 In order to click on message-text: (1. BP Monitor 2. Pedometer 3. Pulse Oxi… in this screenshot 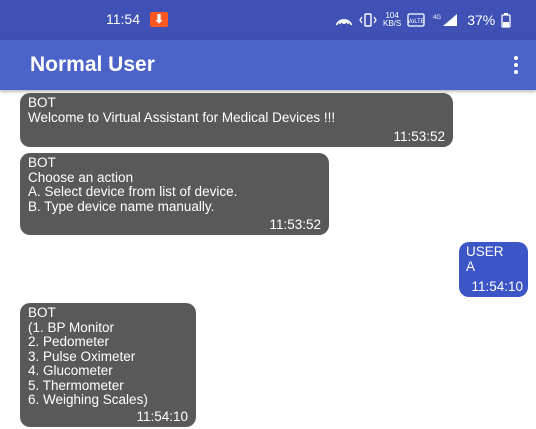, I will do `click(88, 363)`.